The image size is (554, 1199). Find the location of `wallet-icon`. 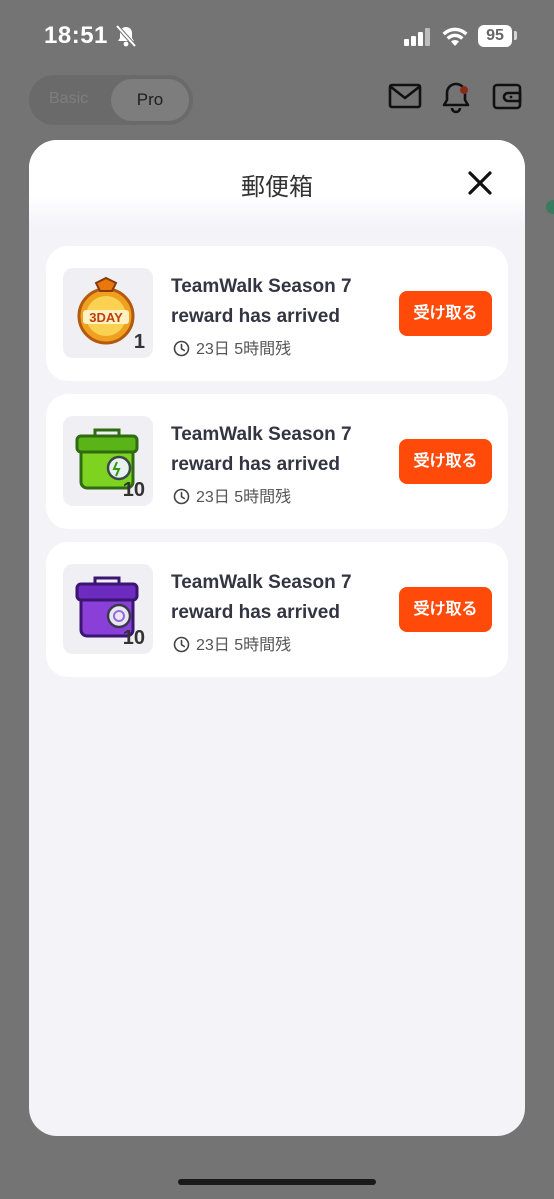

wallet-icon is located at coordinates (507, 98).